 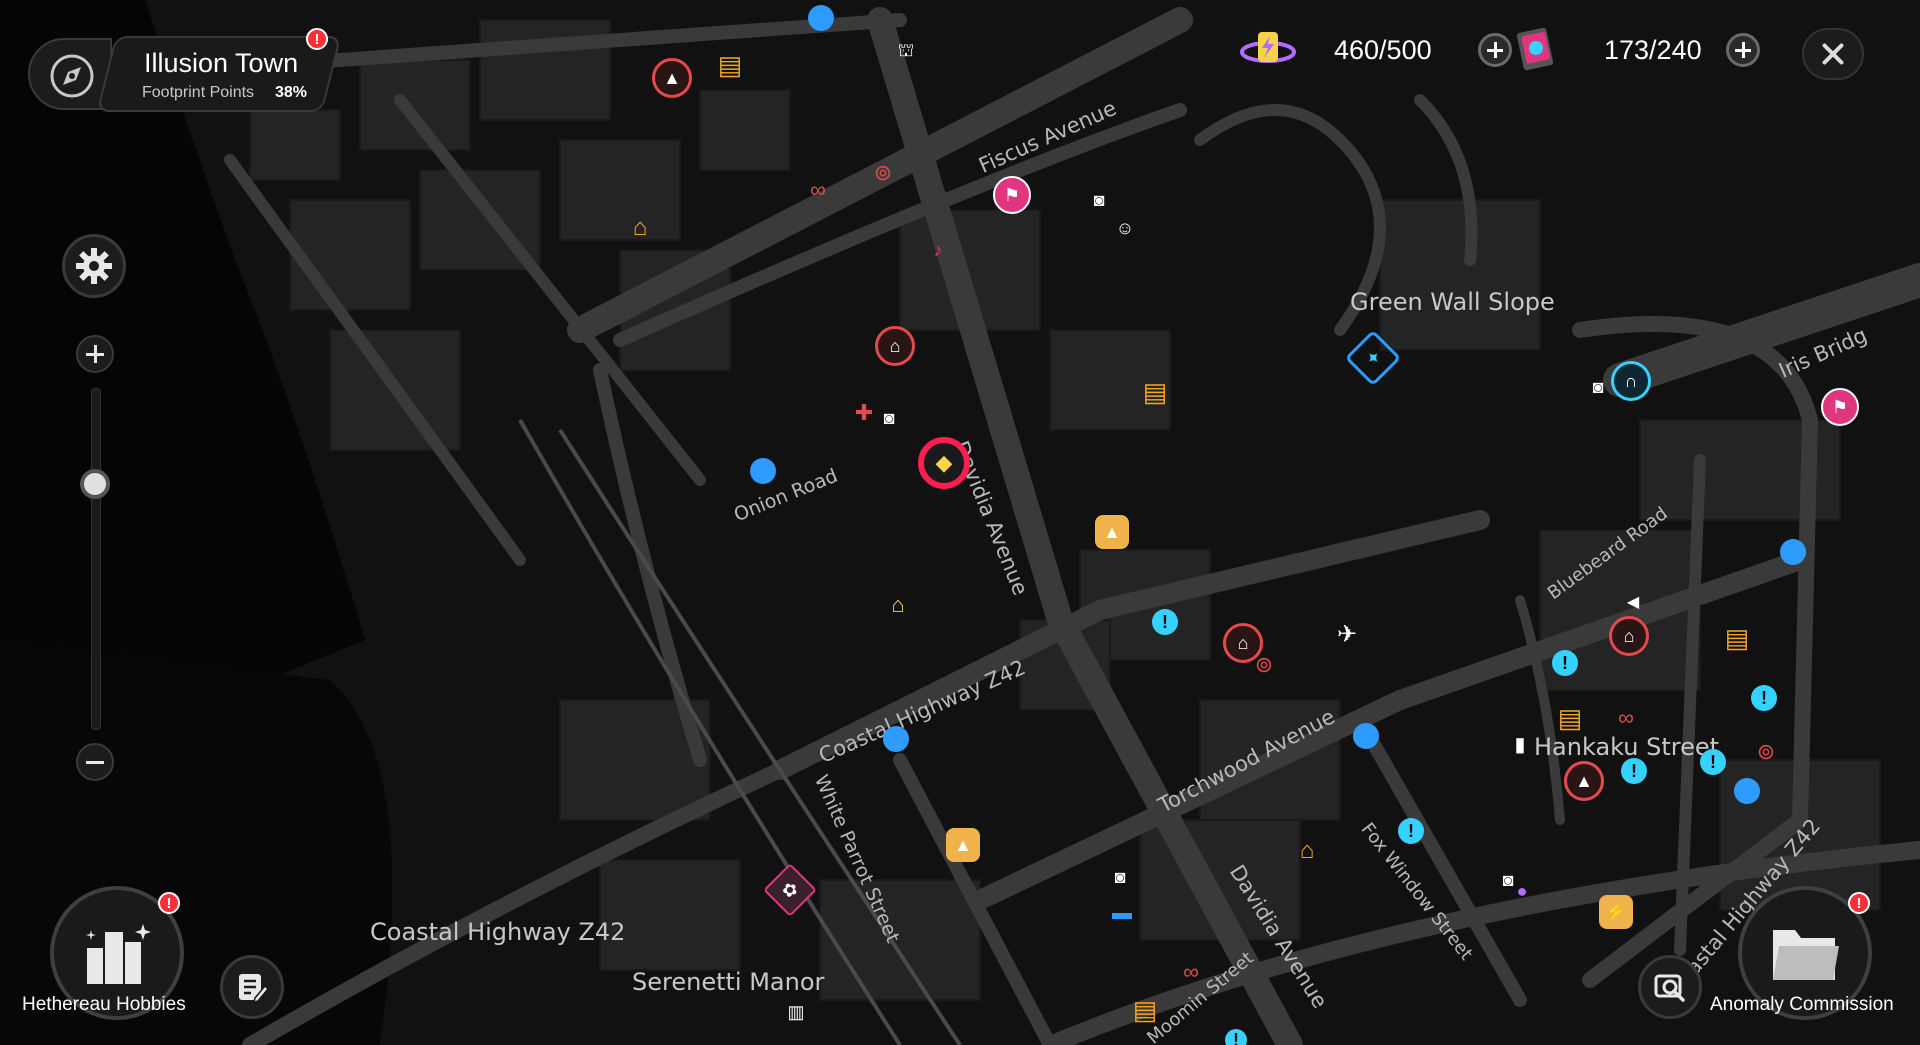 What do you see at coordinates (728, 982) in the screenshot?
I see `area-label-serenetti-manor: Serenetti Manor` at bounding box center [728, 982].